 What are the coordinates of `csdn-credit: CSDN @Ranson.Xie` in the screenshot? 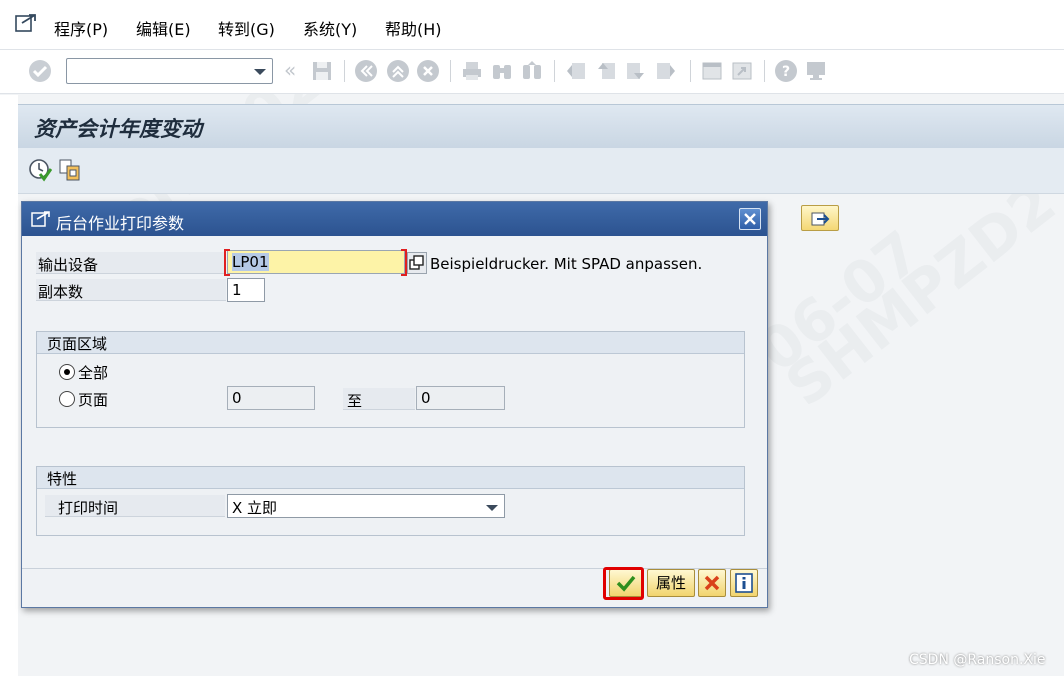 It's located at (977, 660).